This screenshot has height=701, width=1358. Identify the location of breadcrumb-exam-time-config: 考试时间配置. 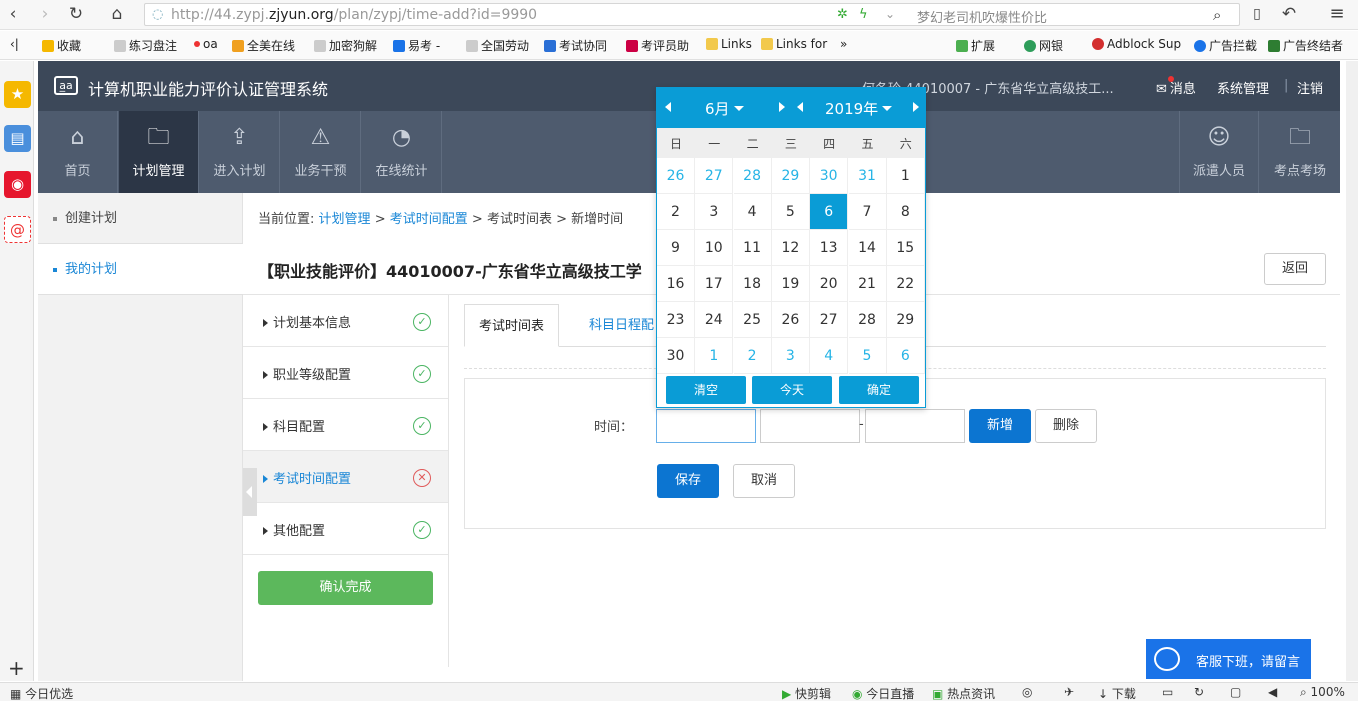
(429, 219).